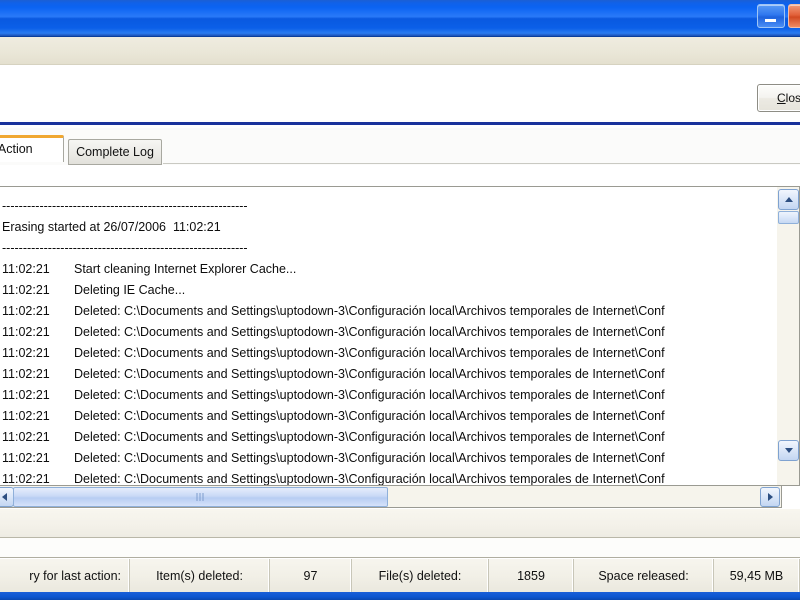 The image size is (800, 600). What do you see at coordinates (111, 227) in the screenshot?
I see `log-line: Erasing started at 26/07/2006 11:02:21` at bounding box center [111, 227].